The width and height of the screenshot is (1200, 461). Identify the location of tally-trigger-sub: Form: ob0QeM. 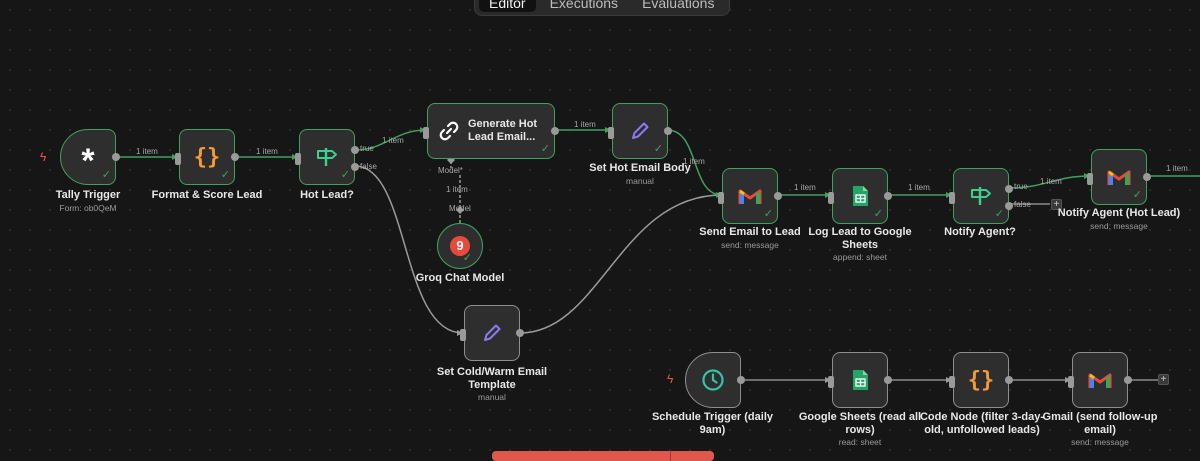
(88, 208).